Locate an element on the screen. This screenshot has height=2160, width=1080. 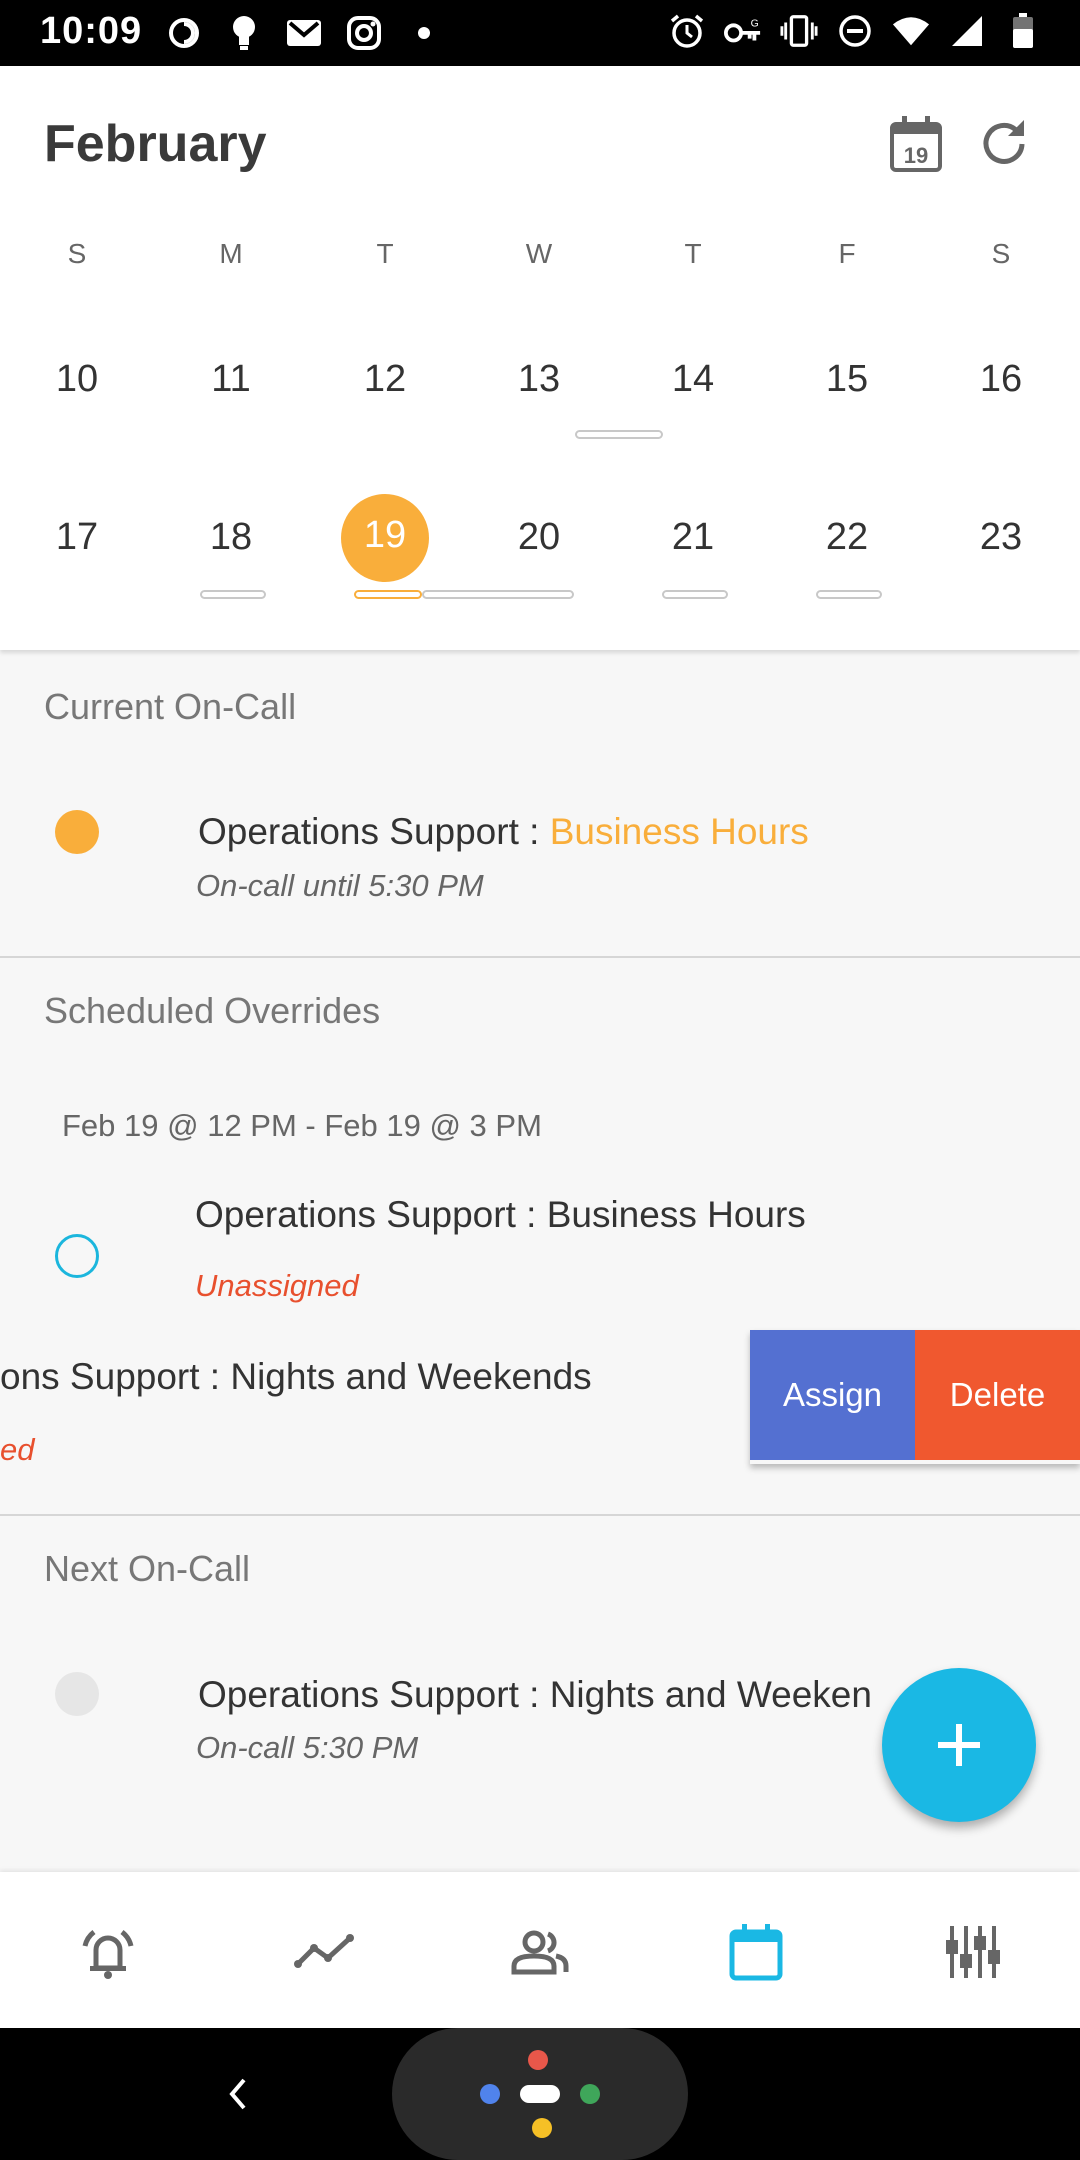
signal-icon is located at coordinates (967, 31).